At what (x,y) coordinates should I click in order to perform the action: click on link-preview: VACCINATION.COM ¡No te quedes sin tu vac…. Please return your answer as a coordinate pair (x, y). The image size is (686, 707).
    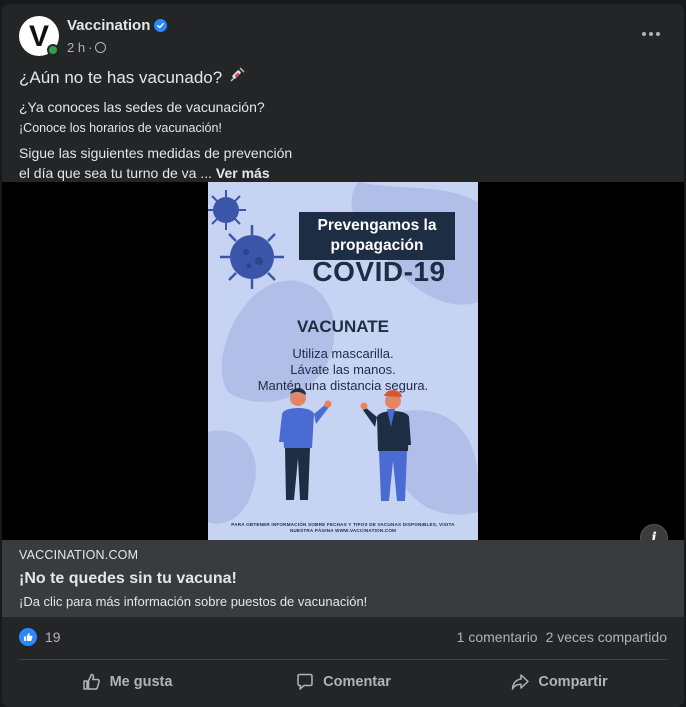
    Looking at the image, I should click on (343, 578).